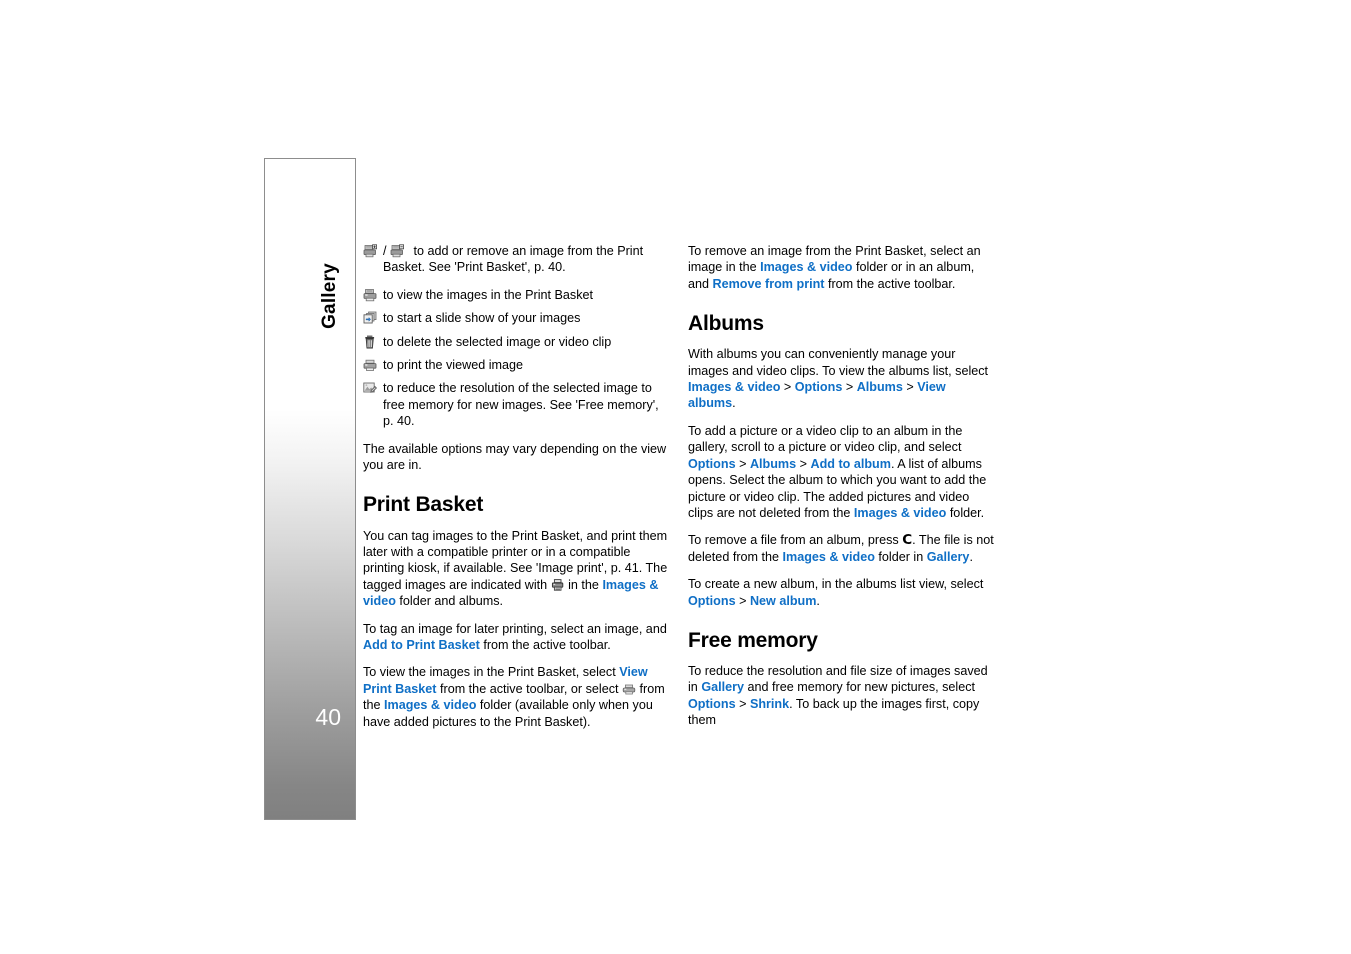 The width and height of the screenshot is (1351, 954). Describe the element at coordinates (900, 513) in the screenshot. I see `link-images-and-video-5: Images & video` at that location.